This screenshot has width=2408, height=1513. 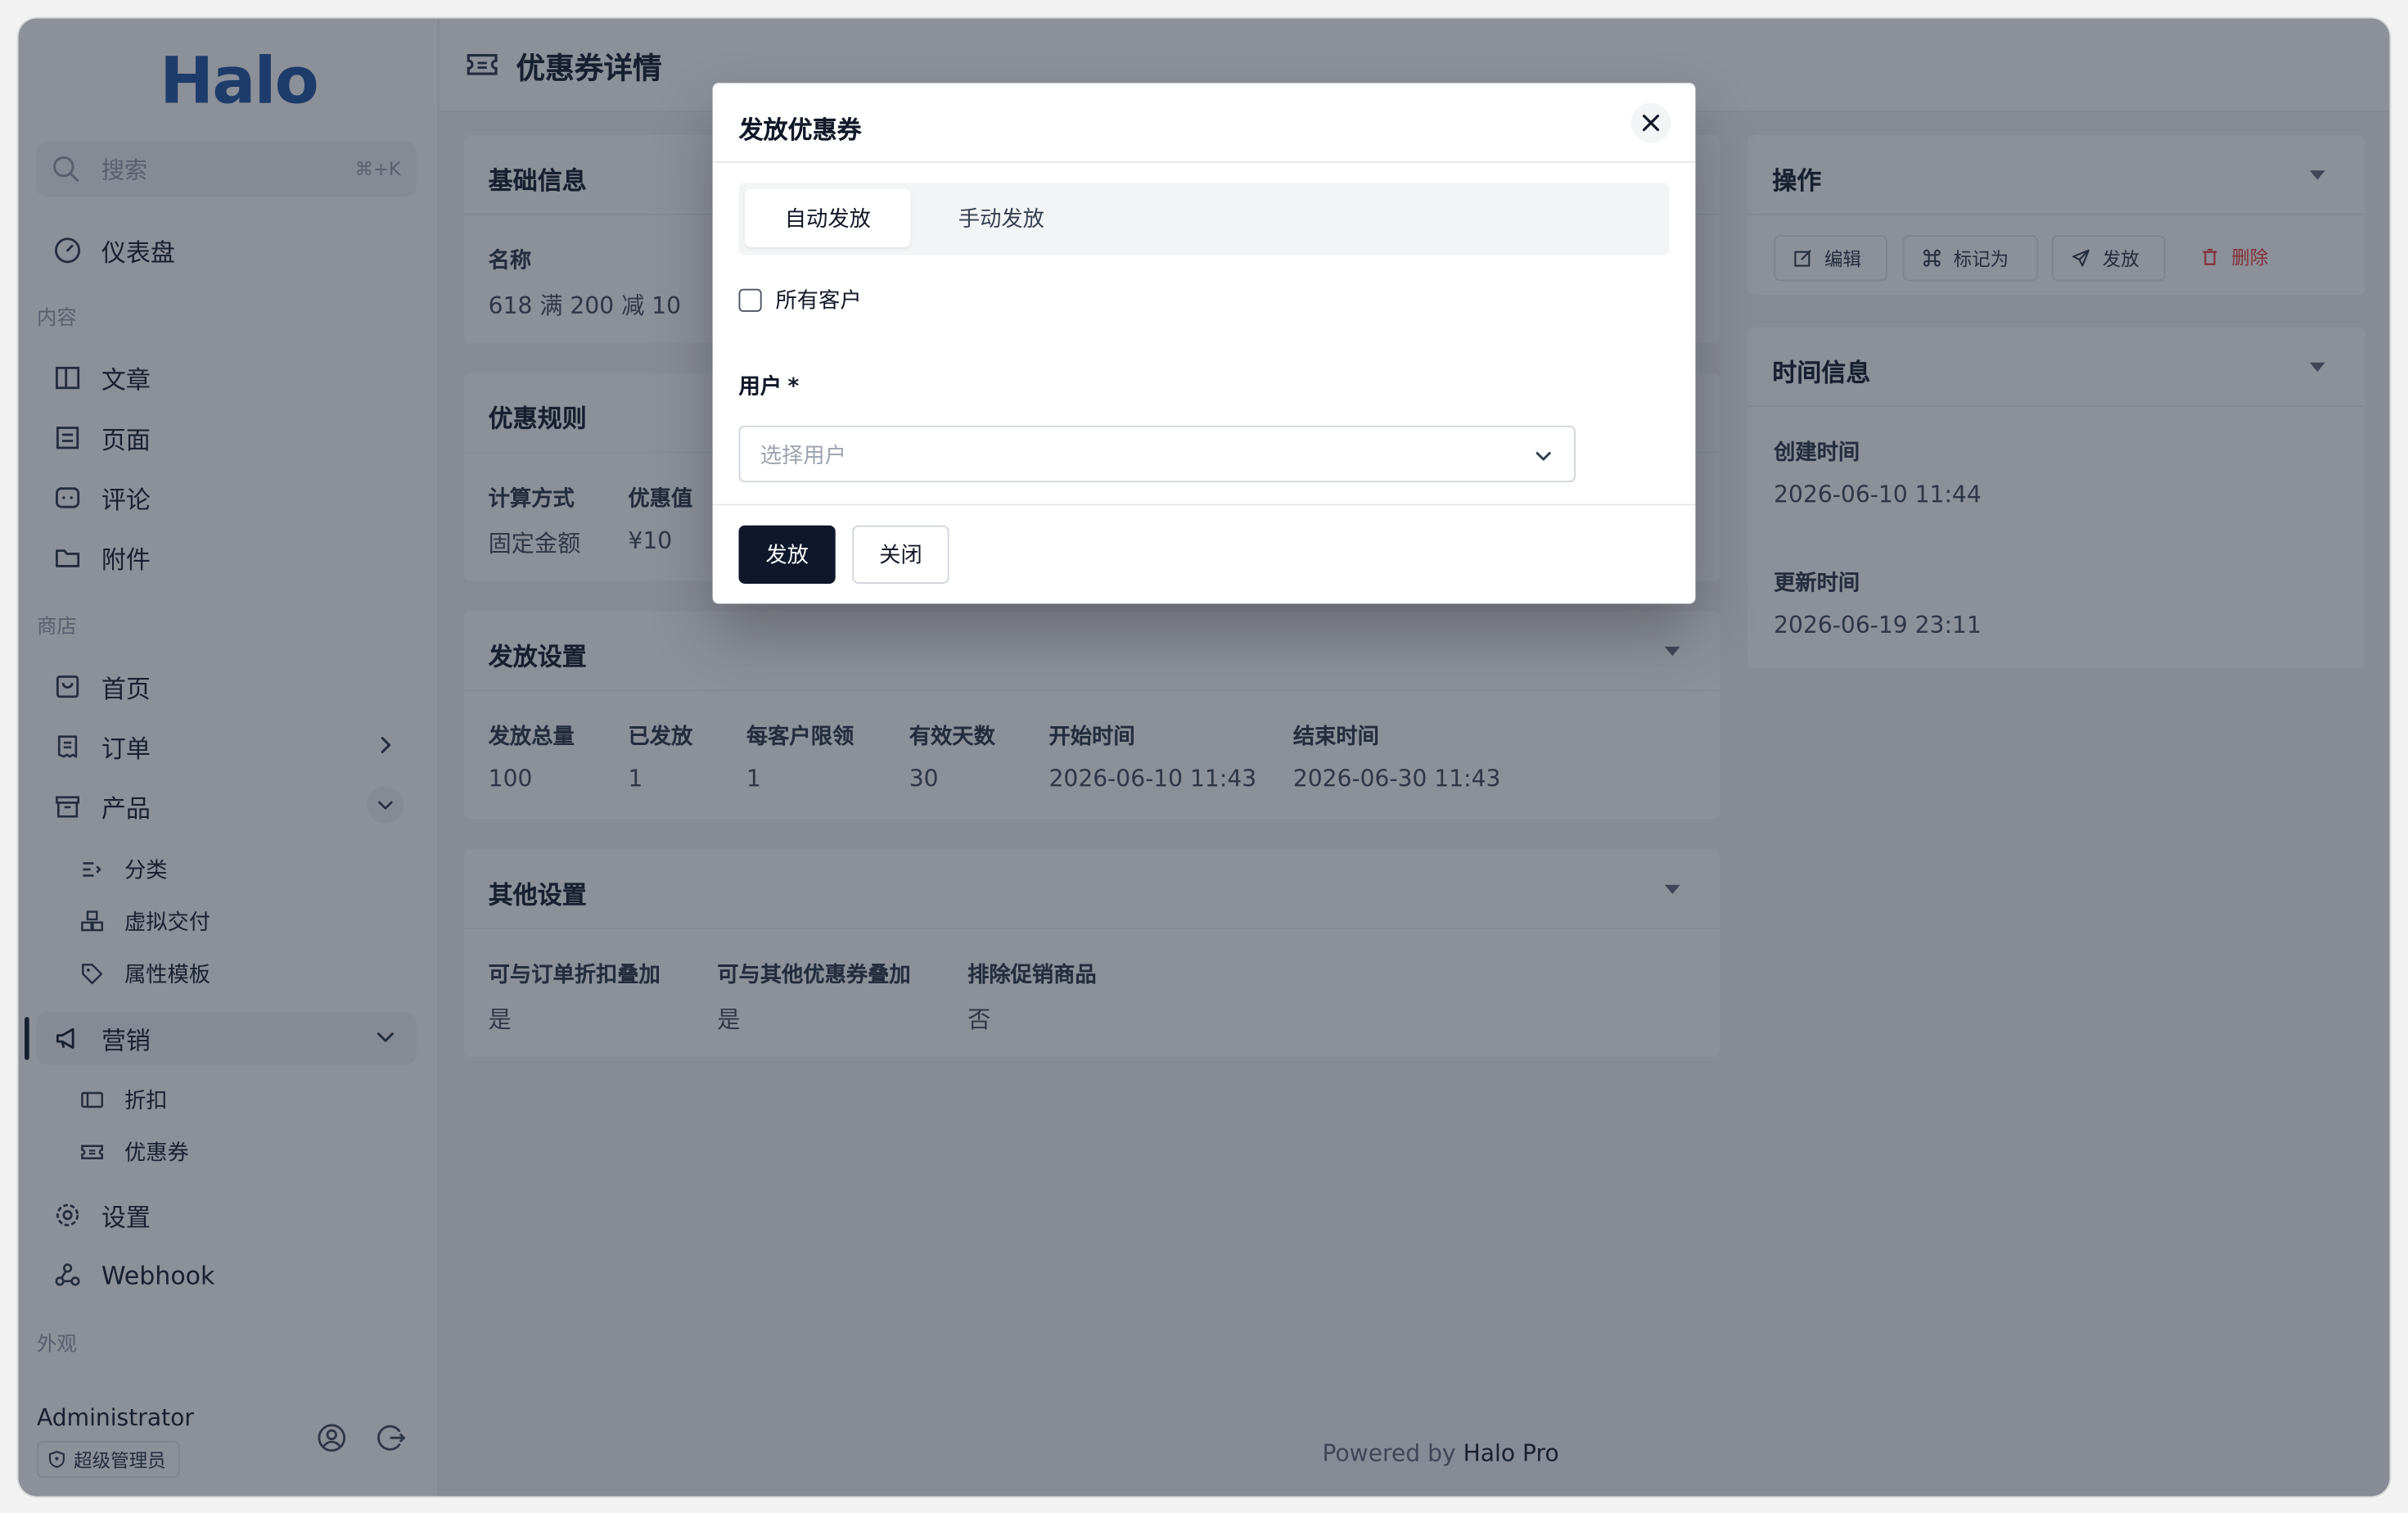 I want to click on close-icon, so click(x=1651, y=122).